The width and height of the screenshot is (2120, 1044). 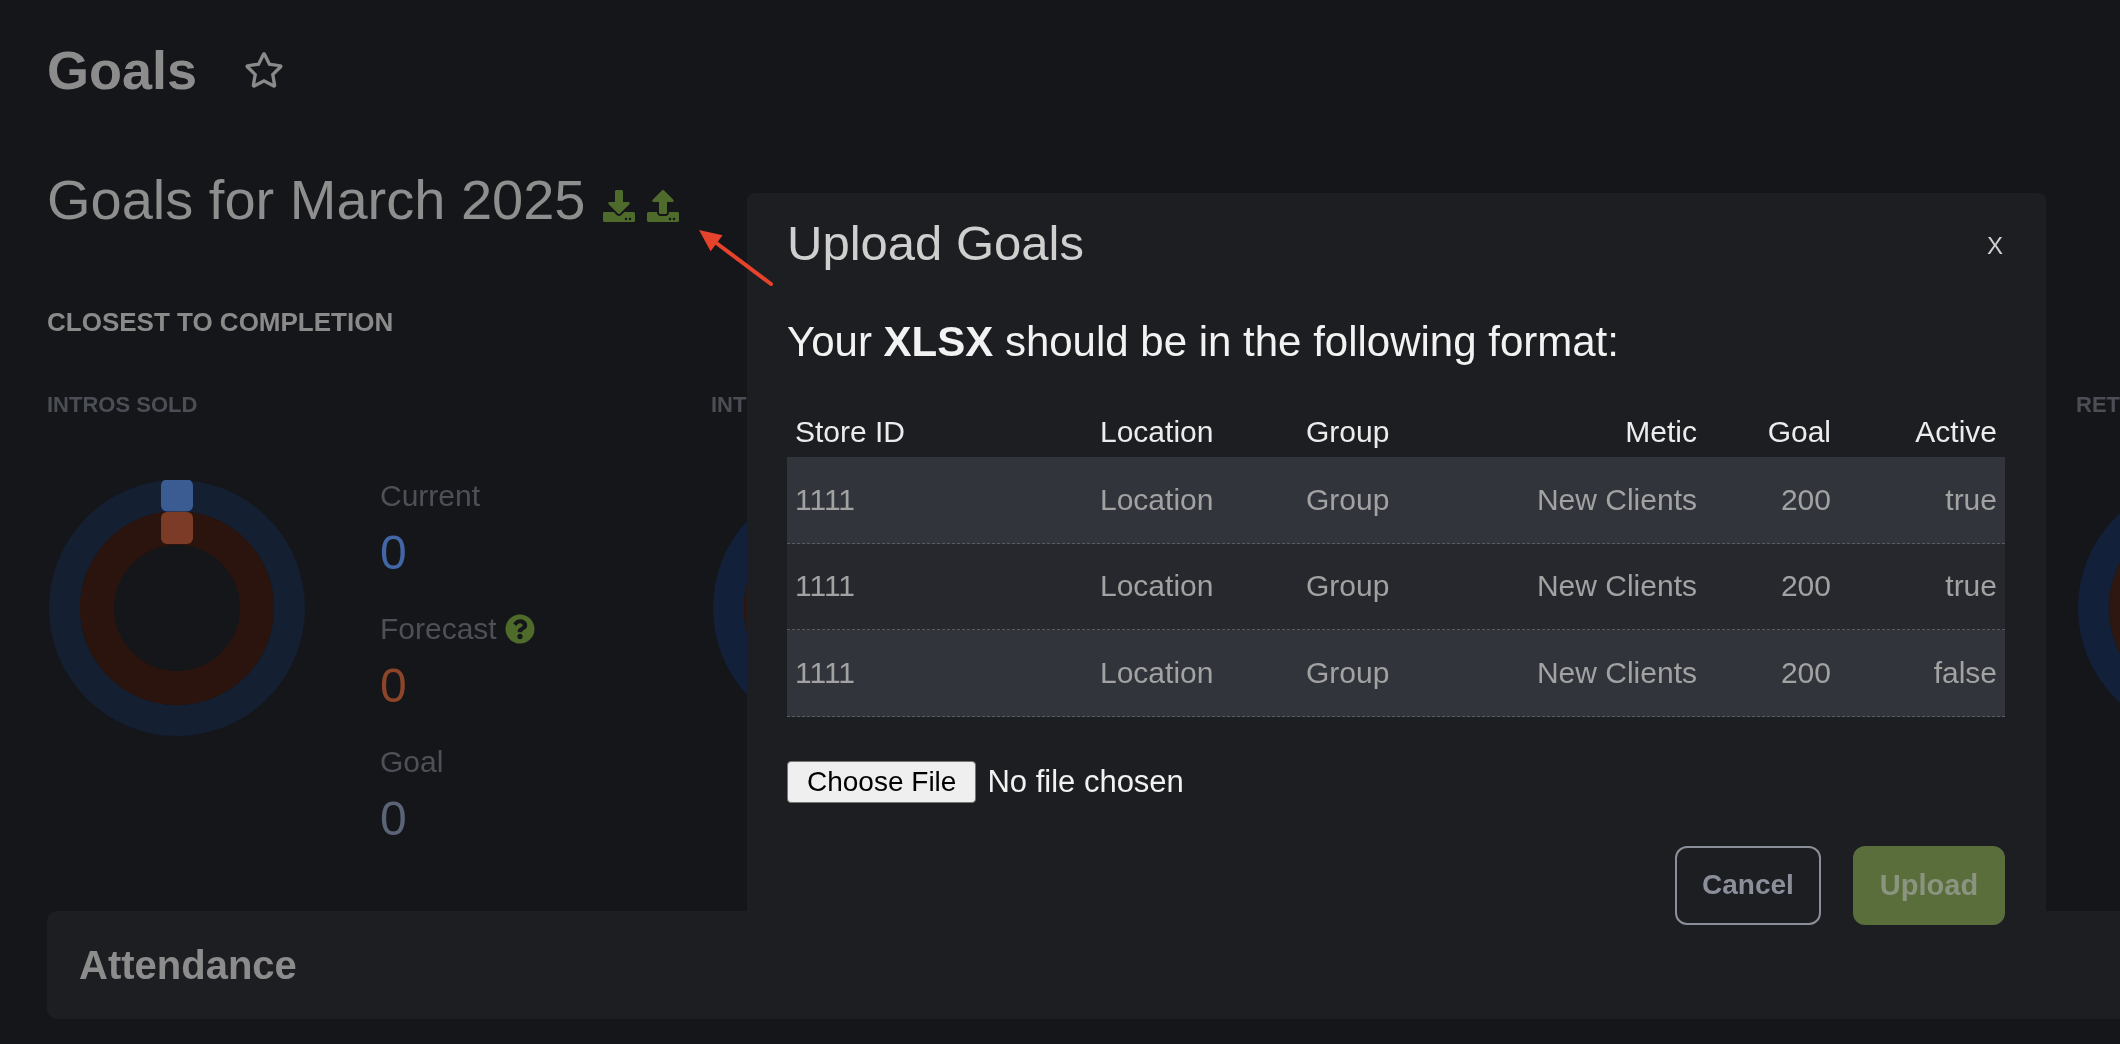 What do you see at coordinates (122, 70) in the screenshot?
I see `page-title: Goals` at bounding box center [122, 70].